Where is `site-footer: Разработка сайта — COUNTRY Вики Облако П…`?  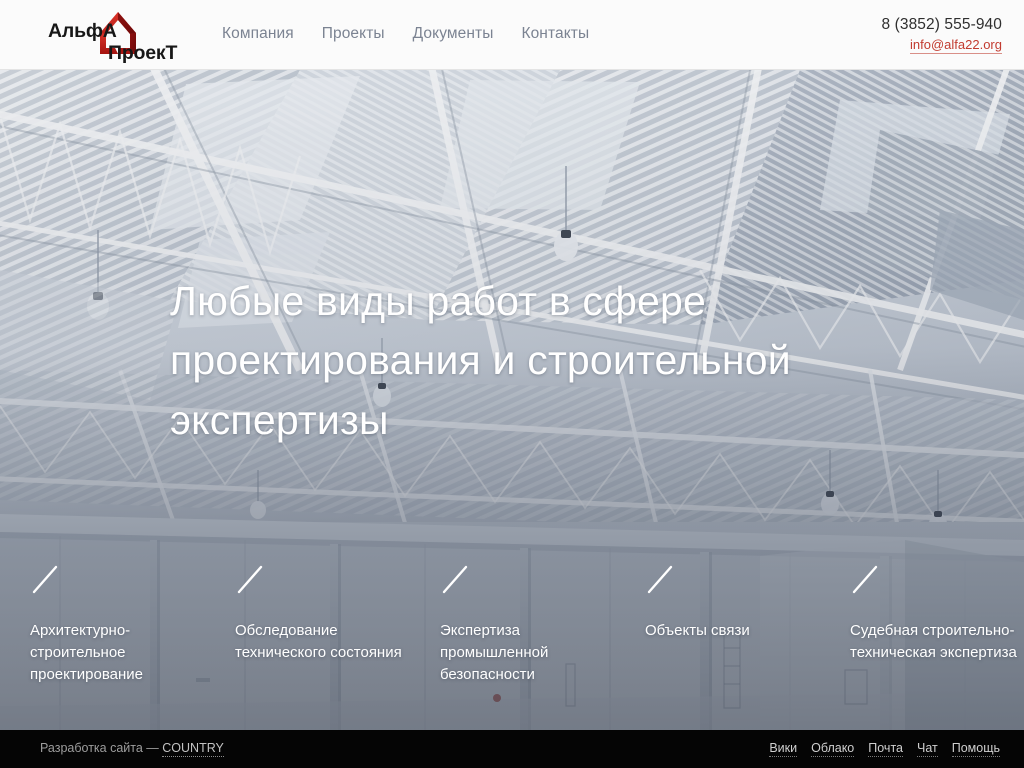
site-footer: Разработка сайта — COUNTRY Вики Облако П… is located at coordinates (512, 749).